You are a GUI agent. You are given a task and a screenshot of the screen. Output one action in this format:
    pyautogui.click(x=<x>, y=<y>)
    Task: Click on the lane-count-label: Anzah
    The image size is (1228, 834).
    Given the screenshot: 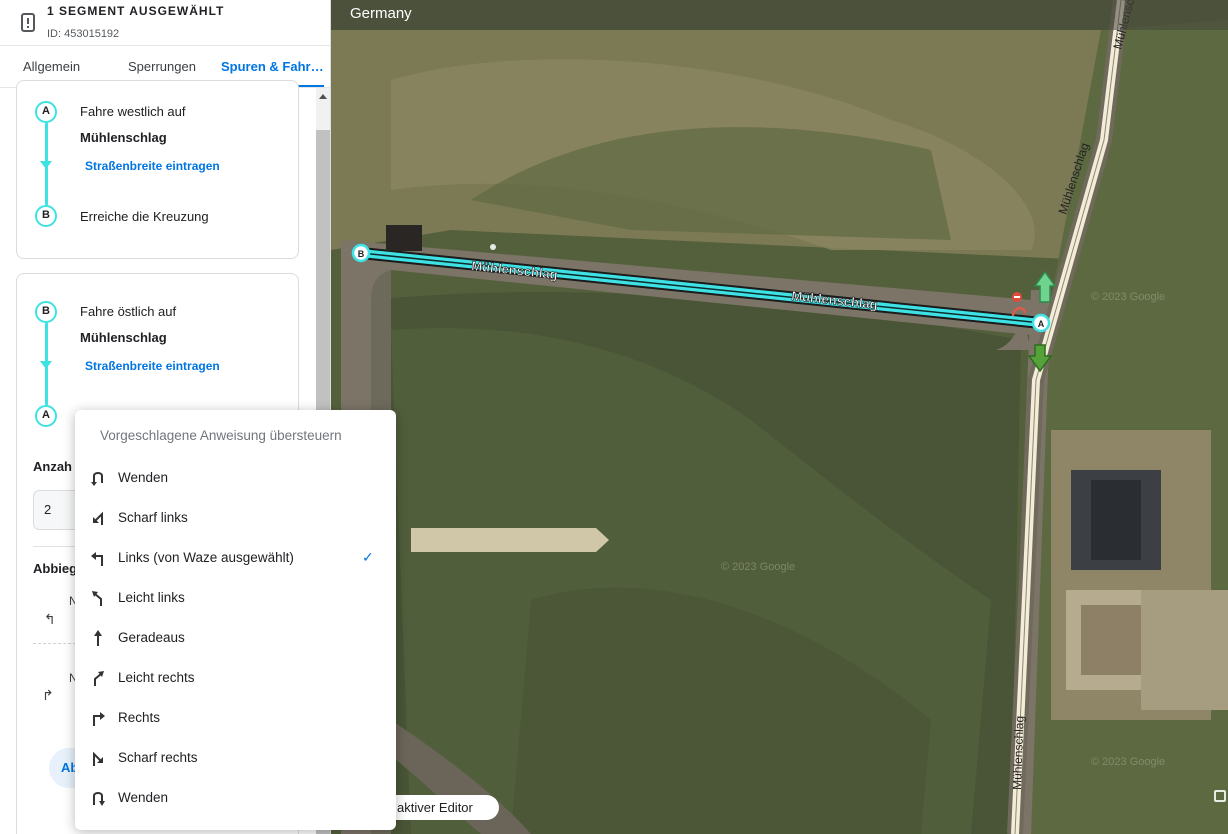 What is the action you would take?
    pyautogui.click(x=52, y=466)
    